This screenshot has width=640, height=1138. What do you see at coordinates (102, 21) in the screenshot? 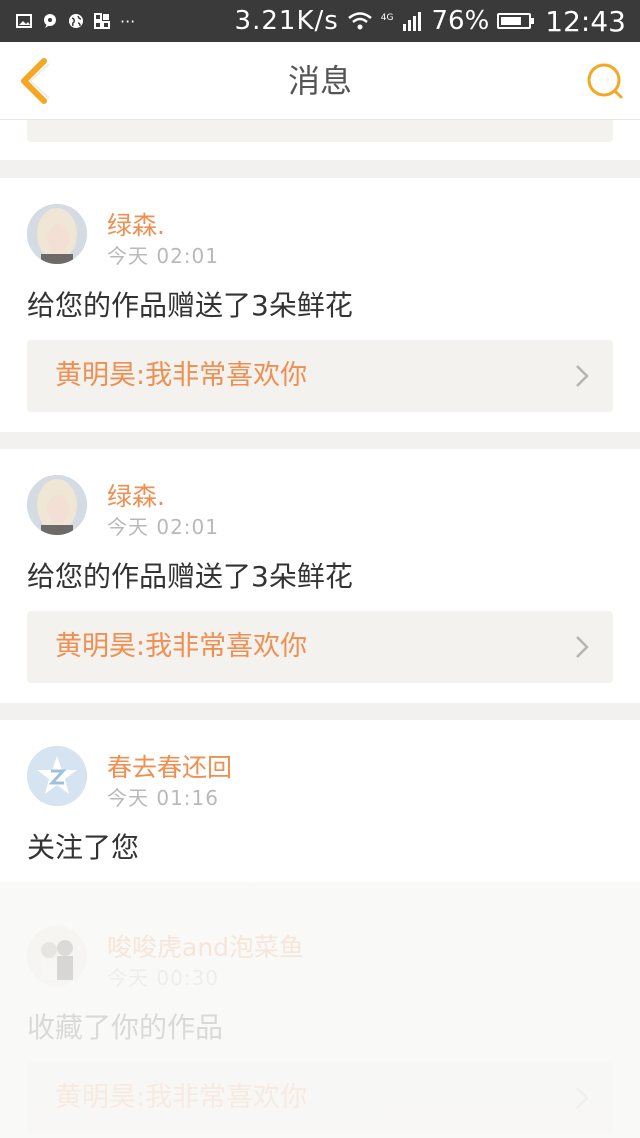
I see `apps-icon` at bounding box center [102, 21].